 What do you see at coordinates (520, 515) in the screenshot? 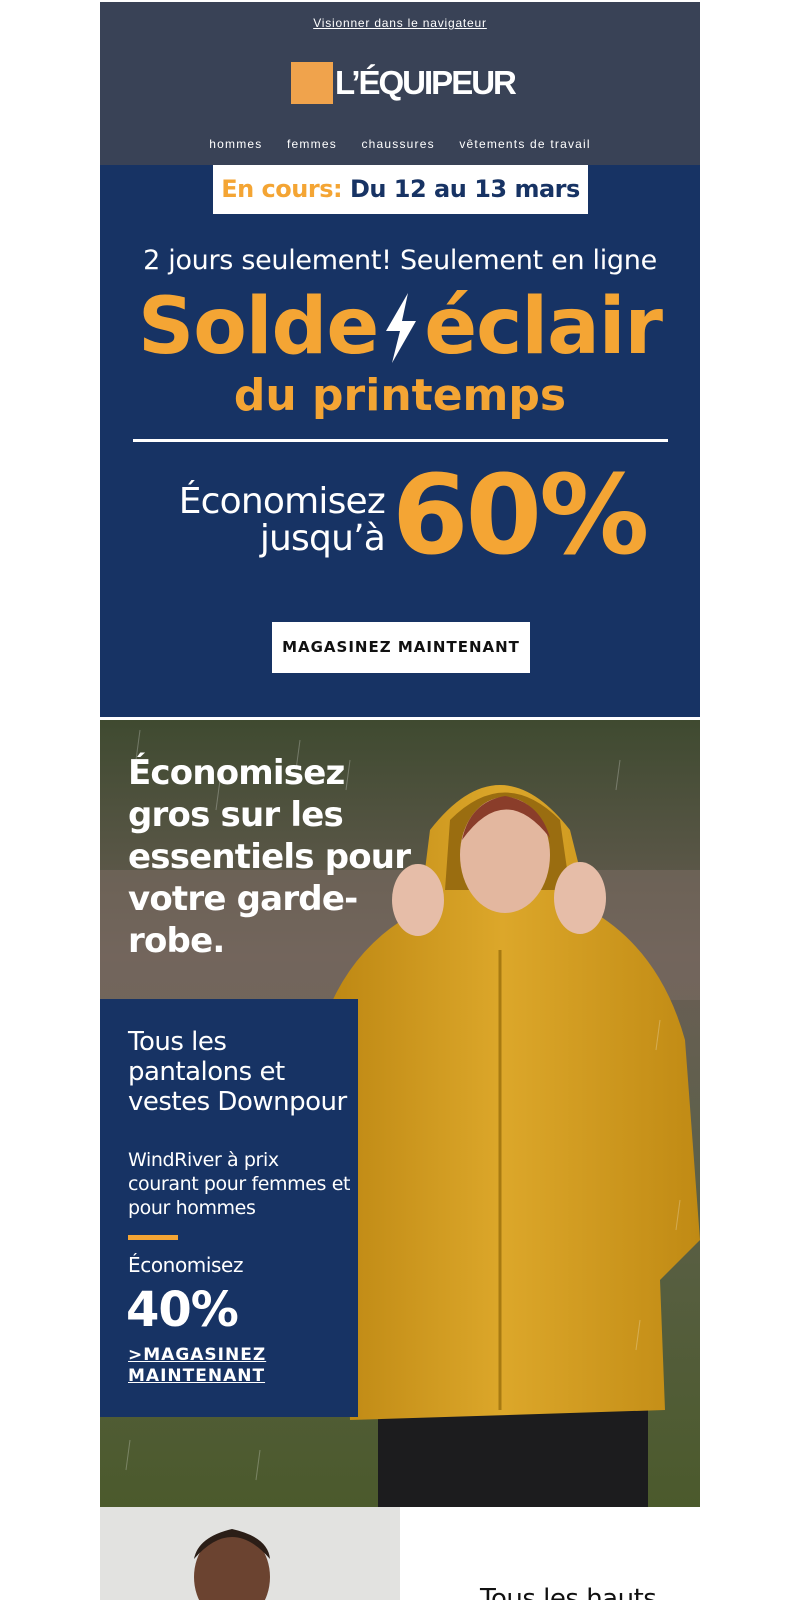
I see `hero-save-percent: 60%` at bounding box center [520, 515].